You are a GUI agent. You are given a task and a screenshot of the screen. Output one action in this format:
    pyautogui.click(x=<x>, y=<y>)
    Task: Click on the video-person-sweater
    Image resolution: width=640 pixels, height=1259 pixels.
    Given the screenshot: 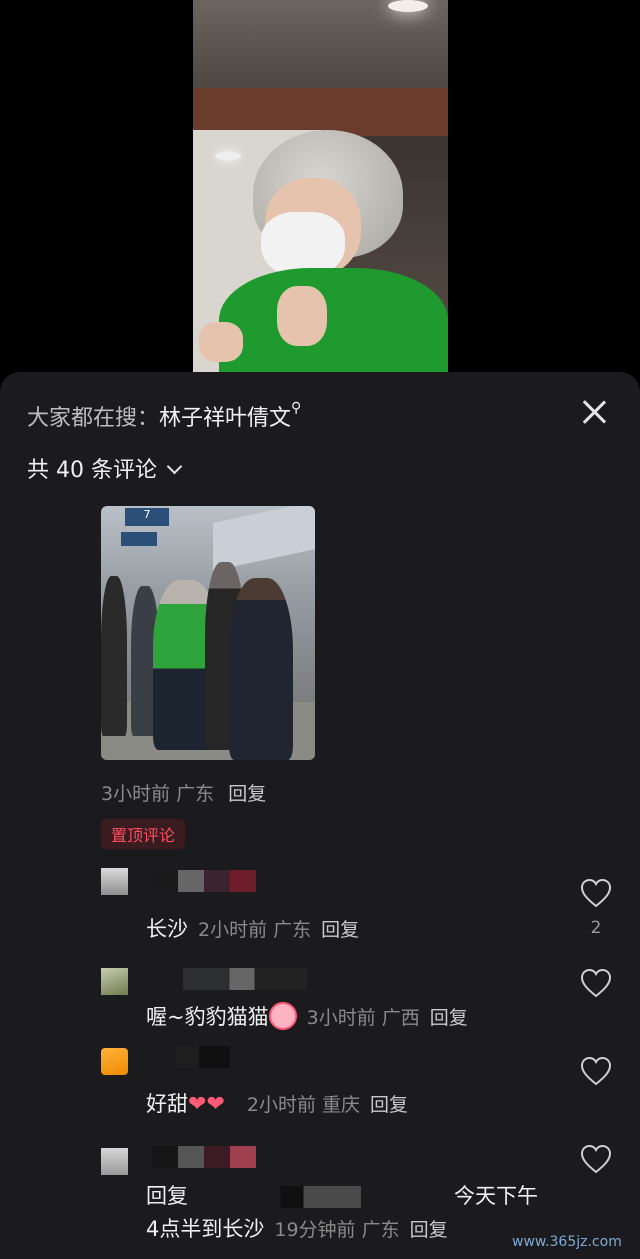 What is the action you would take?
    pyautogui.click(x=333, y=320)
    